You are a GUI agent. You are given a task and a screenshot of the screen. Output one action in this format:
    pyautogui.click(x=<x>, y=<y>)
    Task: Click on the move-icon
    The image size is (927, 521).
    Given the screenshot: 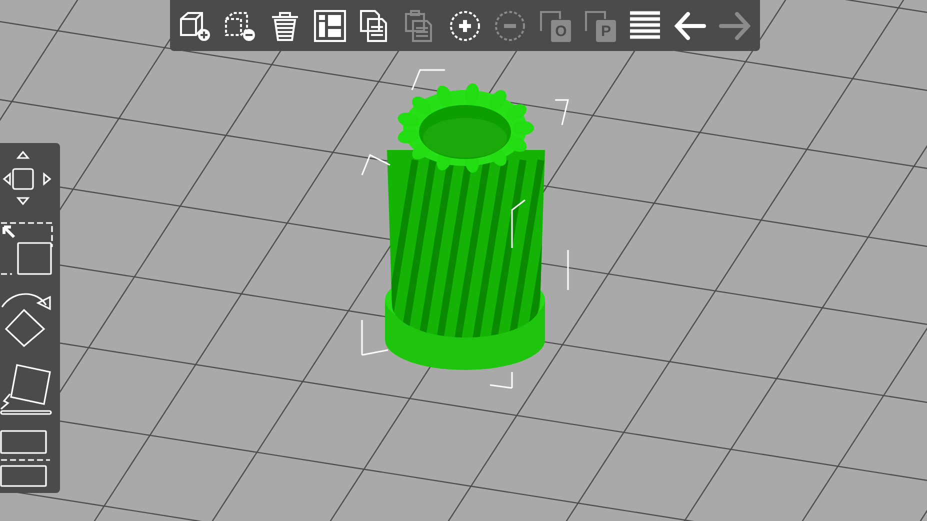 What is the action you would take?
    pyautogui.click(x=27, y=178)
    